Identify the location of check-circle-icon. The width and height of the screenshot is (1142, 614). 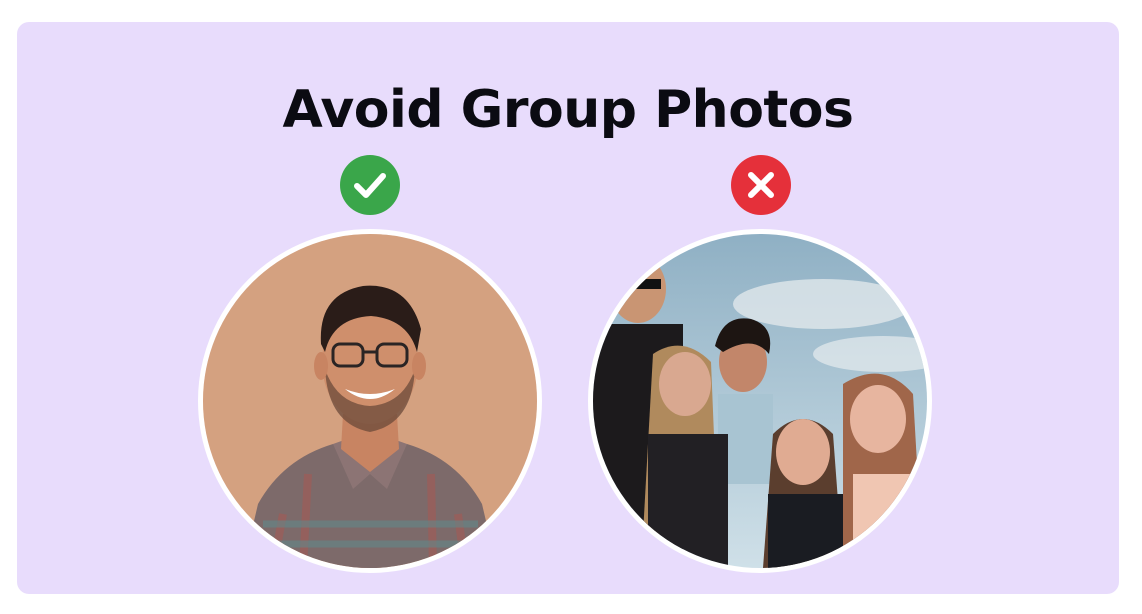
(370, 185).